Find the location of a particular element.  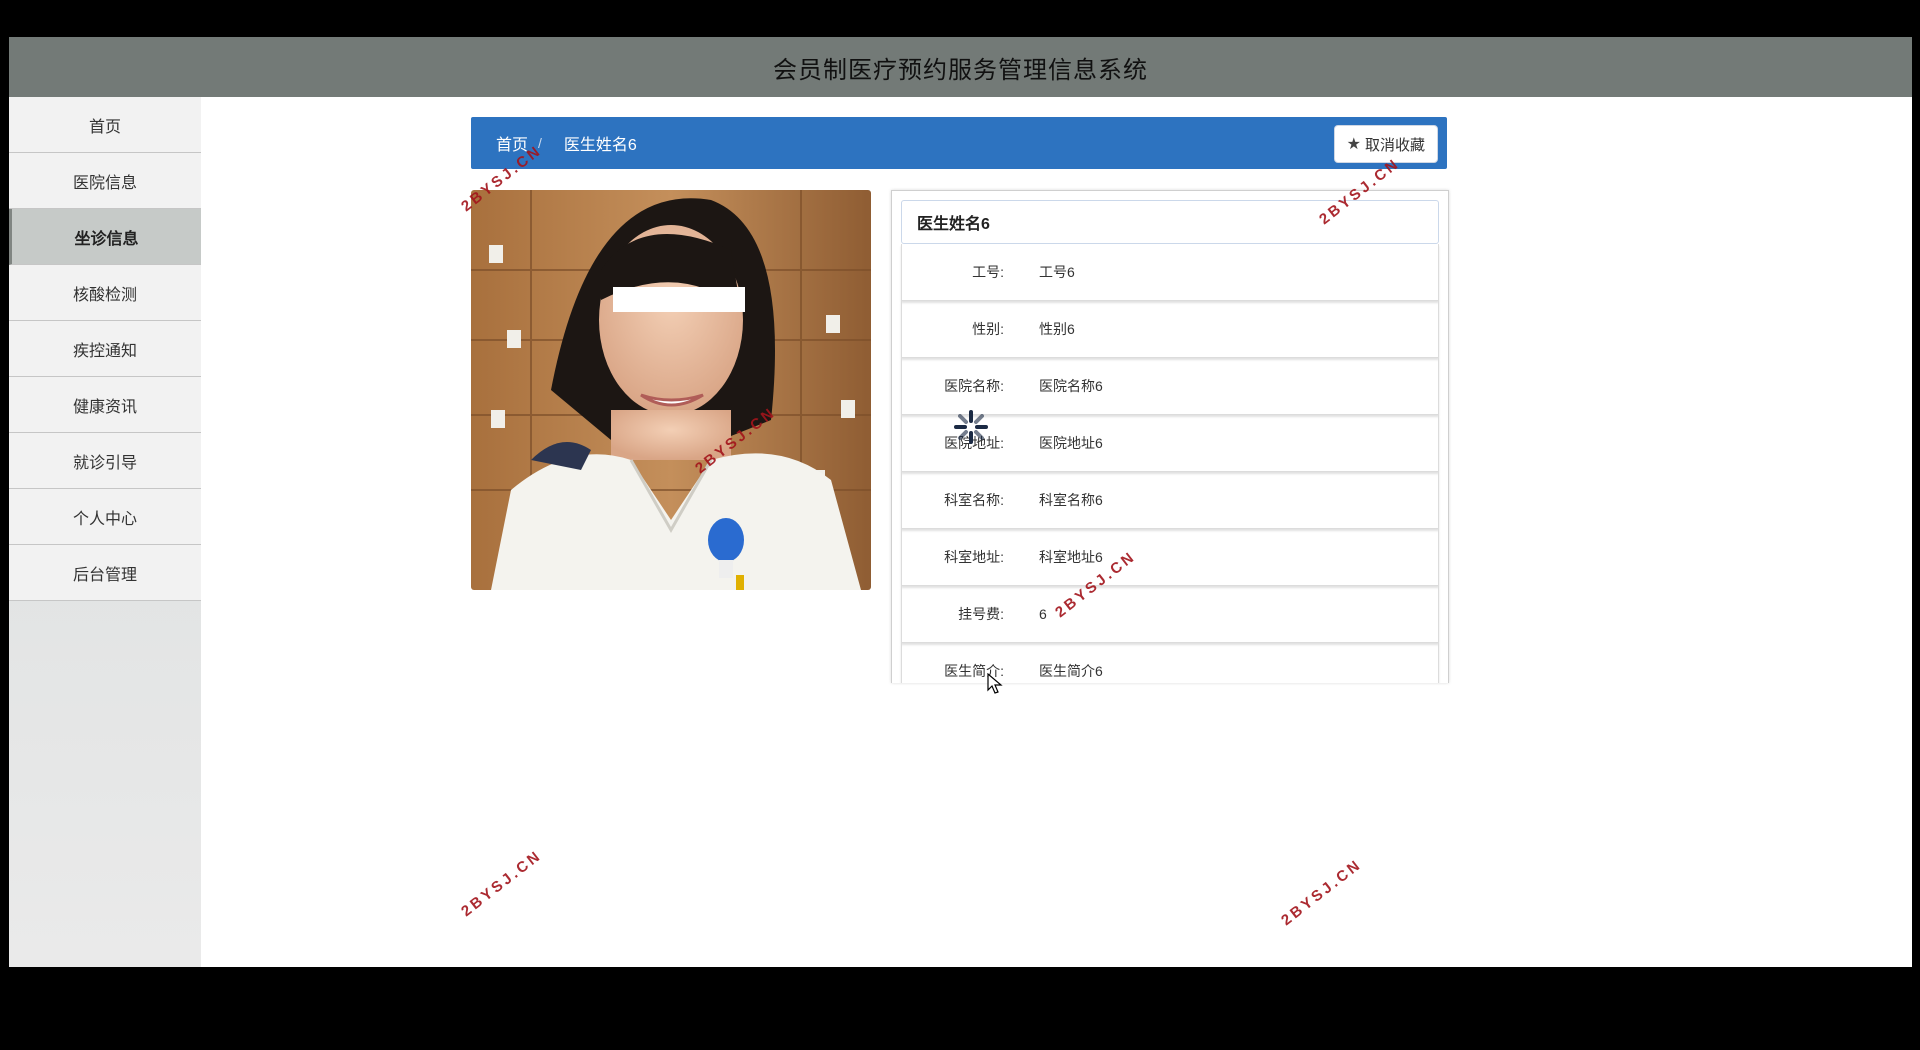

field-value: 医生简介6 is located at coordinates (1071, 671).